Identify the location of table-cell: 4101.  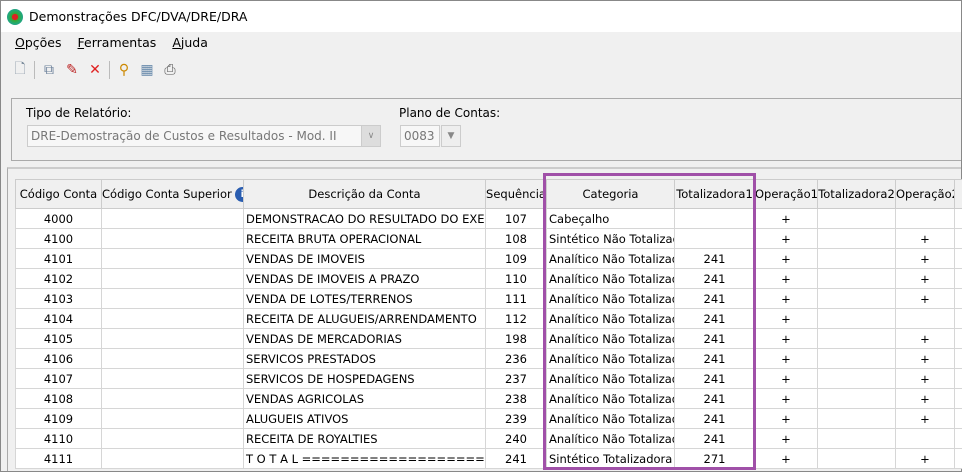
(58, 258).